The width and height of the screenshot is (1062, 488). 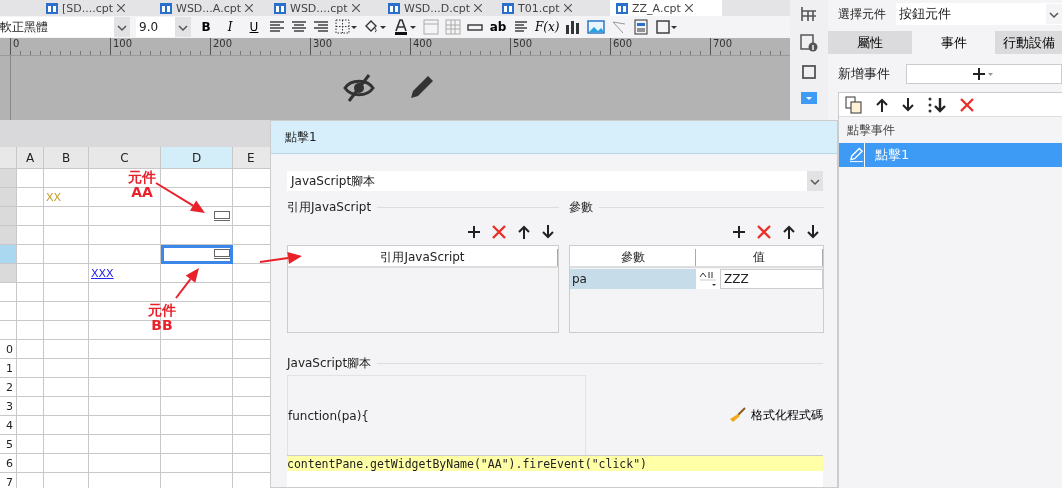 I want to click on underline-button: U, so click(x=254, y=27).